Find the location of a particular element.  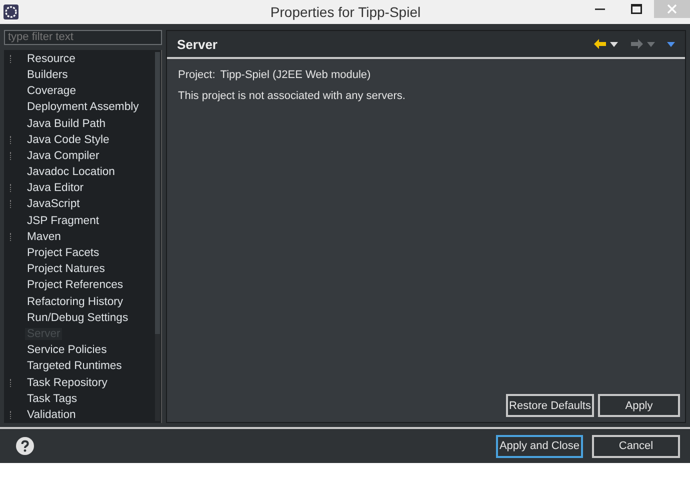

back-arrow-icon is located at coordinates (600, 44).